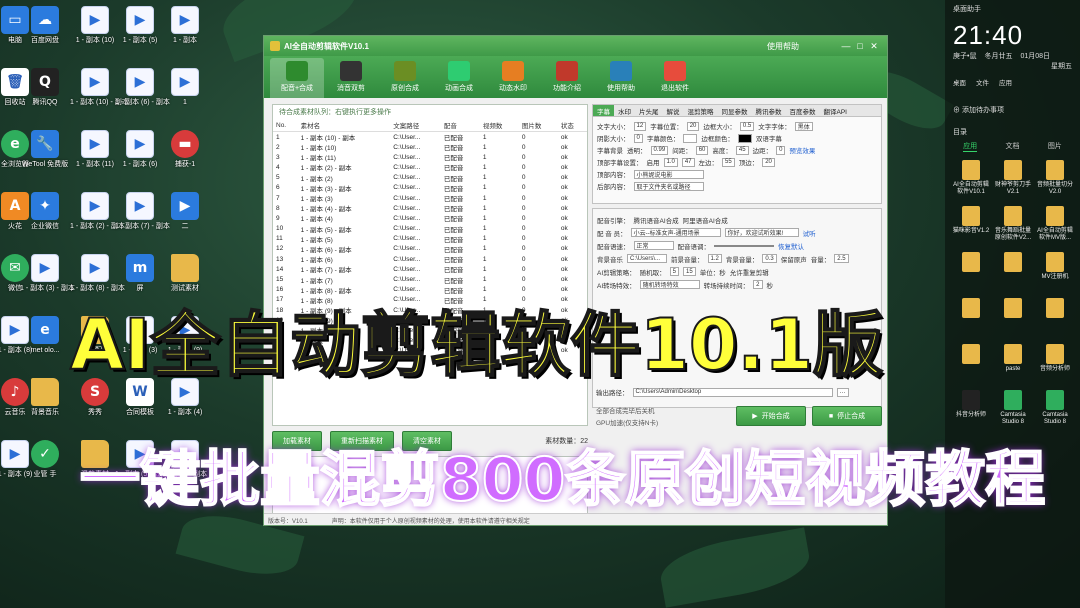 This screenshot has width=1080, height=608. What do you see at coordinates (430, 208) in the screenshot?
I see `table-row: 8 1 - 副本 (4) - 副本 C:\User... 已配音 1 0 ok` at bounding box center [430, 208].